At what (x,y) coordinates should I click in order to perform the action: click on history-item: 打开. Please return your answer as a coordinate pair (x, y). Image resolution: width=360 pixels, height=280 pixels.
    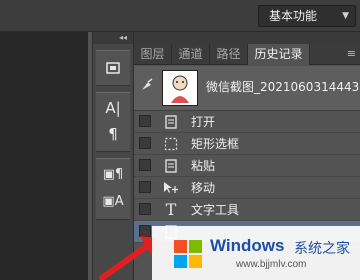
    Looking at the image, I should click on (247, 122).